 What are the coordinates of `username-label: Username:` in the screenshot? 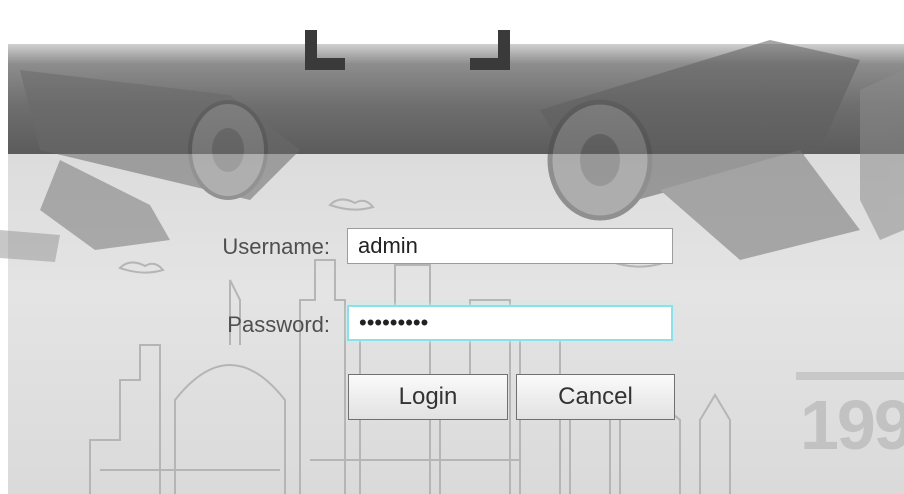 It's located at (276, 246).